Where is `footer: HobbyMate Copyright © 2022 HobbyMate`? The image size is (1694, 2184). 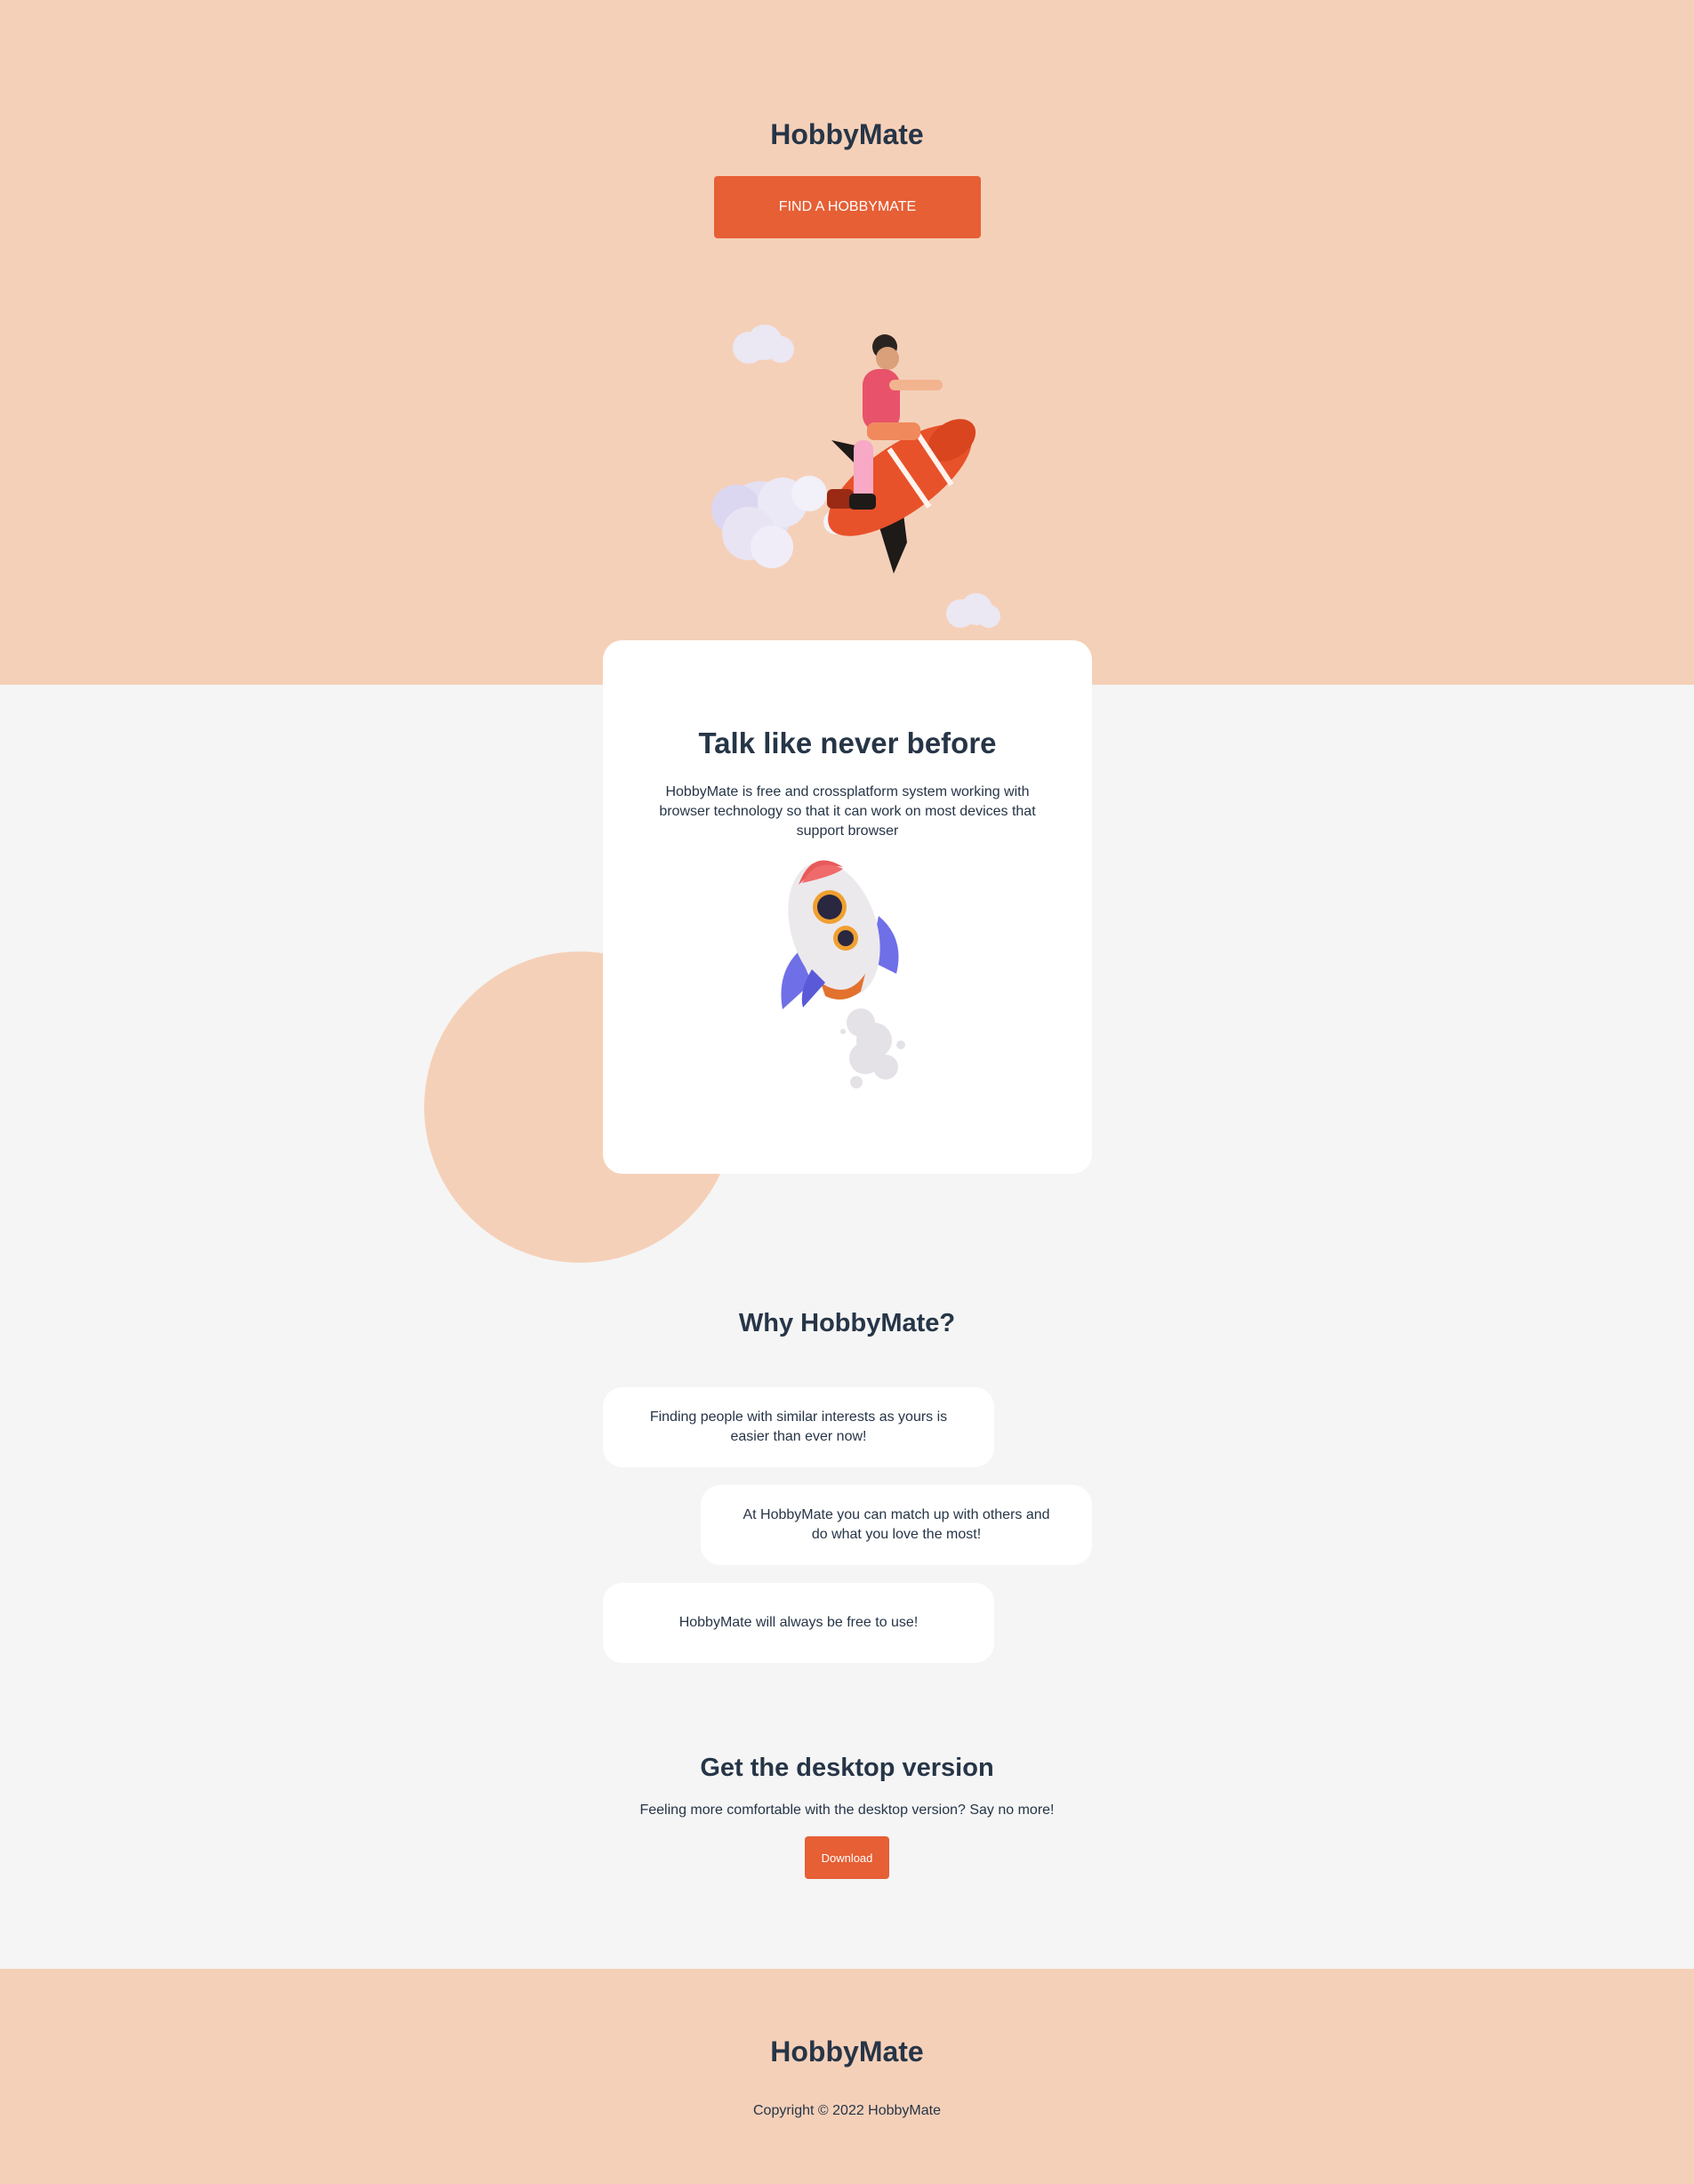 footer: HobbyMate Copyright © 2022 HobbyMate is located at coordinates (847, 2076).